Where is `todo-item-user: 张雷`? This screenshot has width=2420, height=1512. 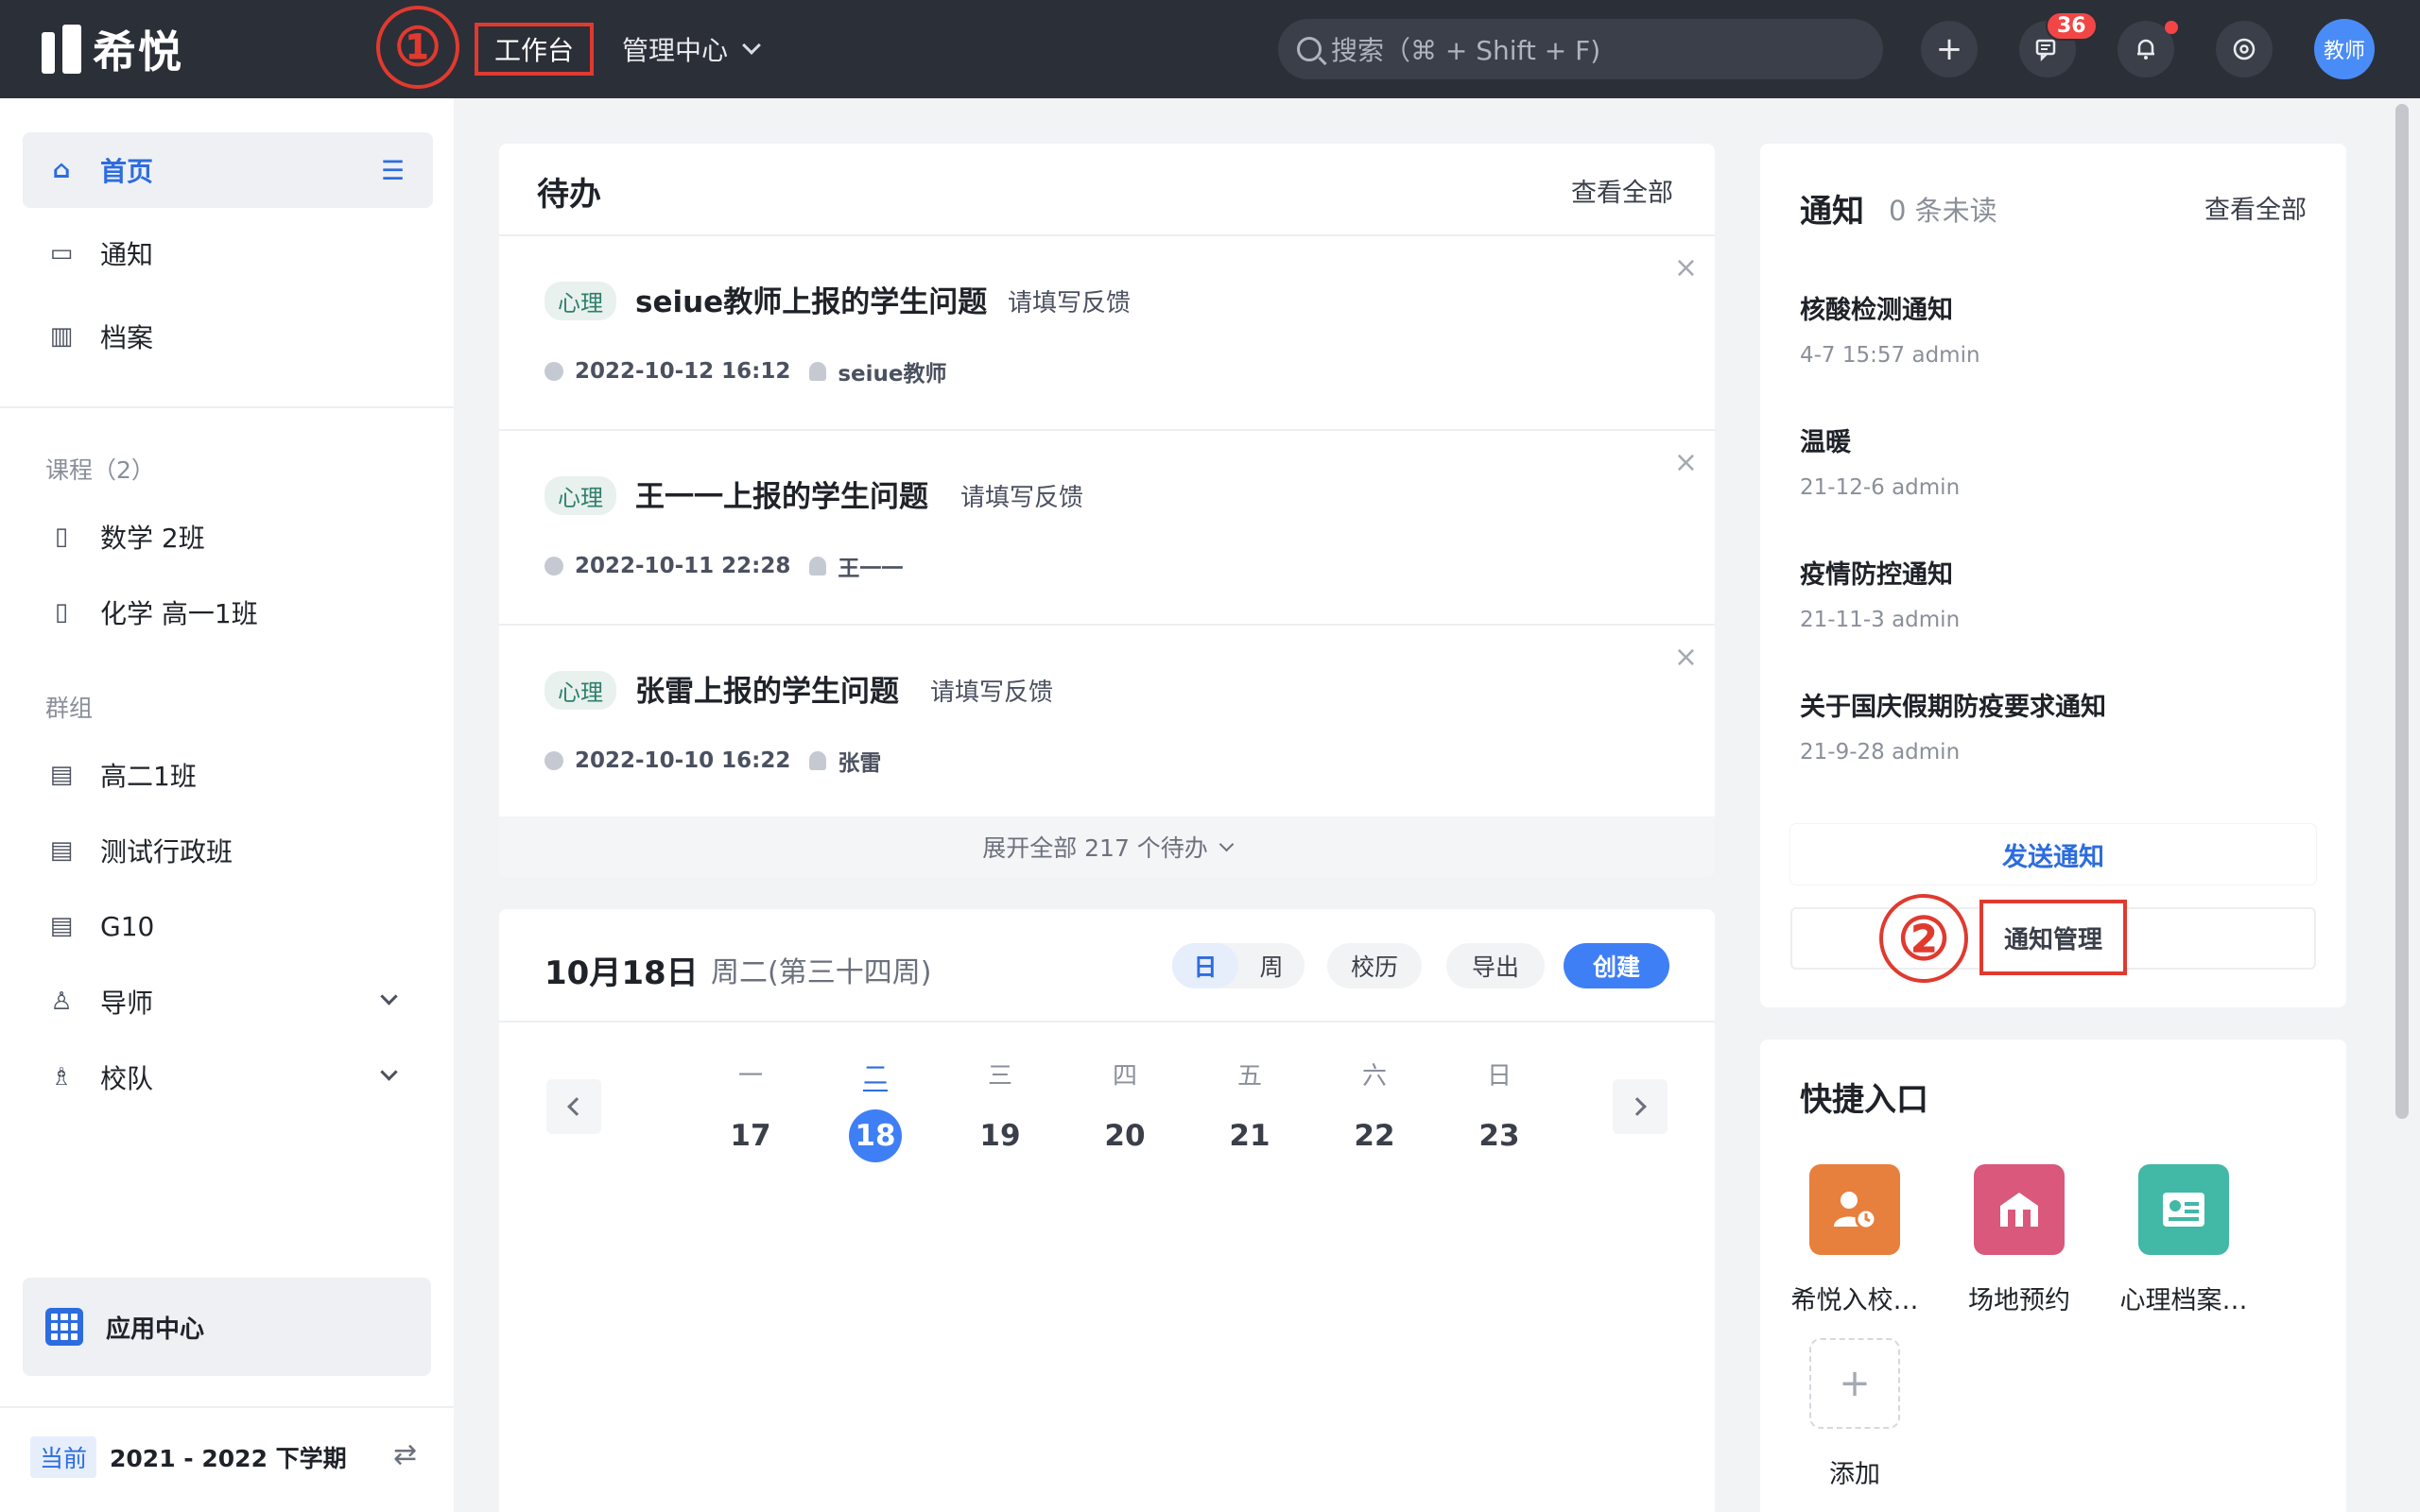 todo-item-user: 张雷 is located at coordinates (860, 763).